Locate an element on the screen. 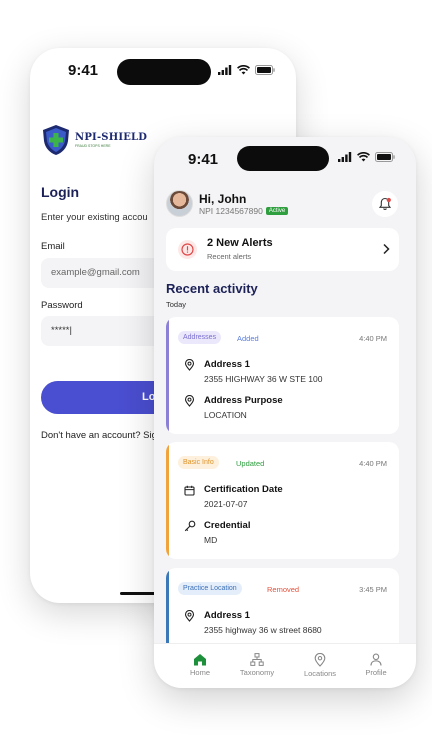  user-greeting: Hi, John NPI 1234567890 Active is located at coordinates (227, 203).